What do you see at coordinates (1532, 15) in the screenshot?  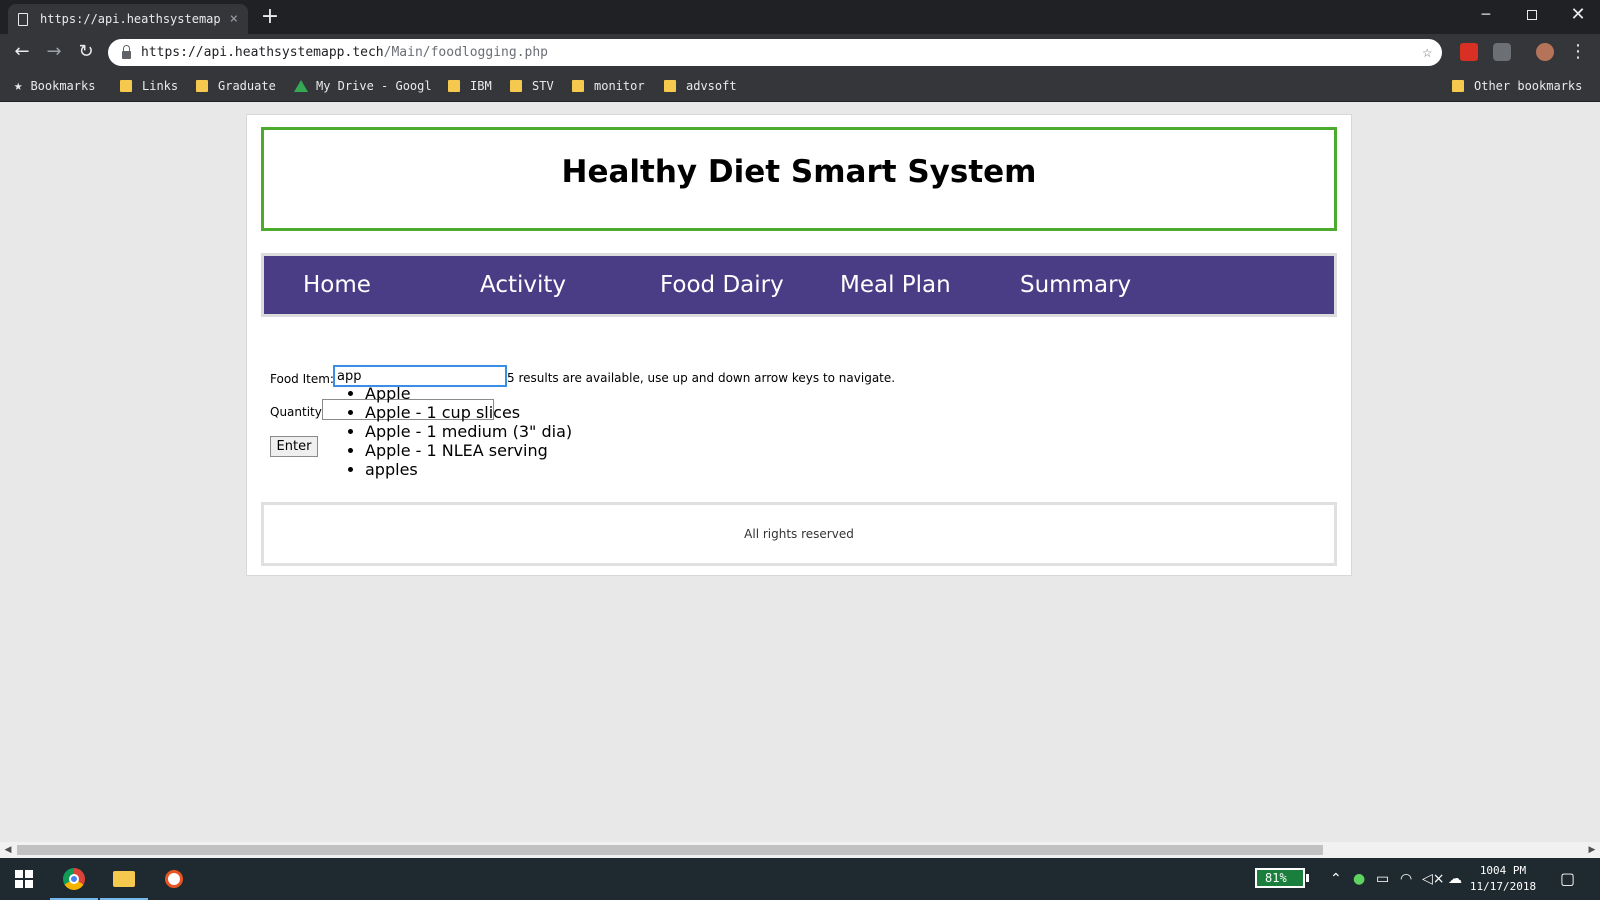 I see `restore-button` at bounding box center [1532, 15].